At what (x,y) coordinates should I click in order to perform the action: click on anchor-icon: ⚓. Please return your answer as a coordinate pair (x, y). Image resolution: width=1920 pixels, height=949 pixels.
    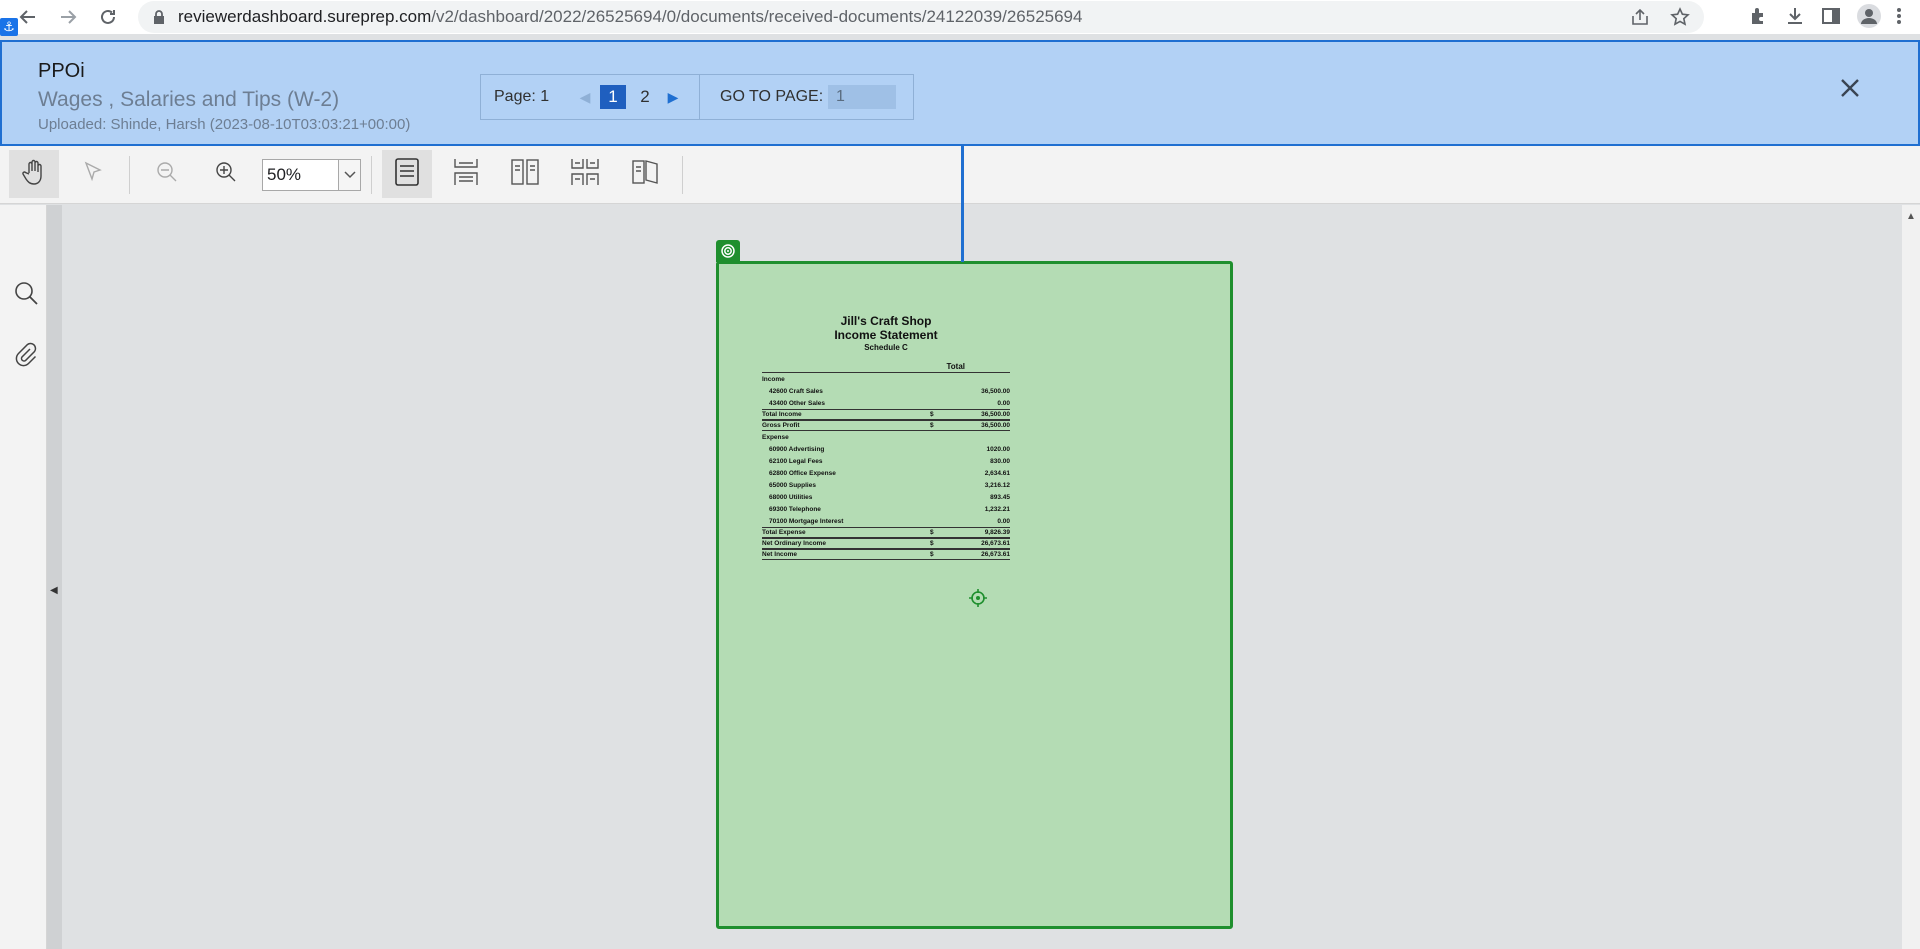
    Looking at the image, I should click on (9, 27).